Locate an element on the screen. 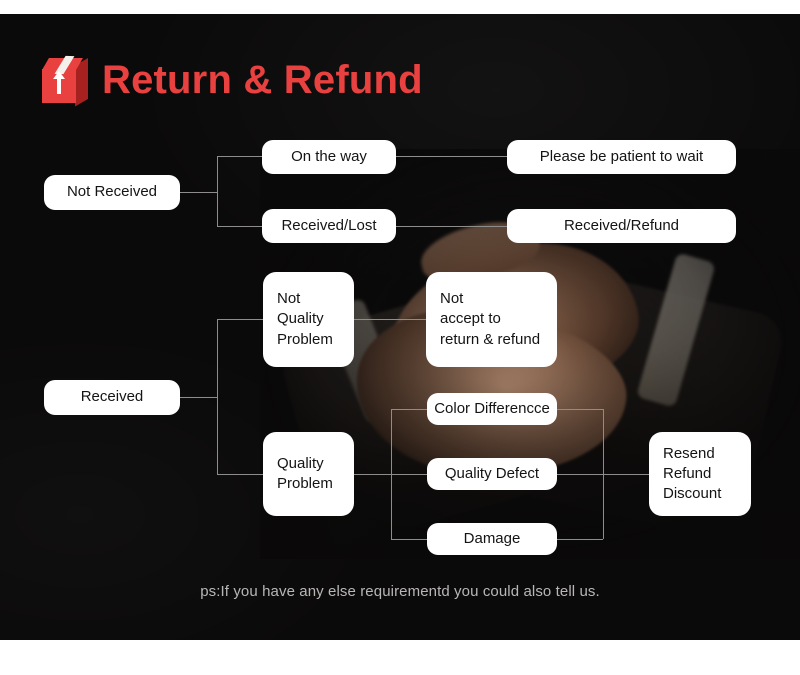 This screenshot has height=675, width=800. connector-received-stem is located at coordinates (199, 397).